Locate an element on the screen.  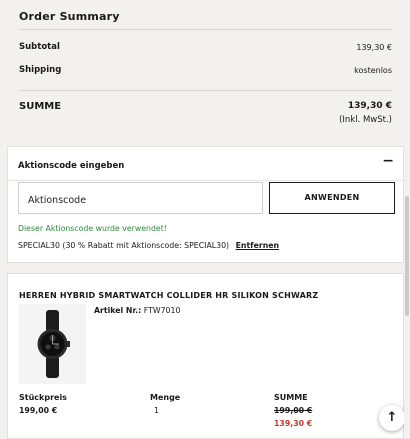
shipping-label: Shipping is located at coordinates (40, 70).